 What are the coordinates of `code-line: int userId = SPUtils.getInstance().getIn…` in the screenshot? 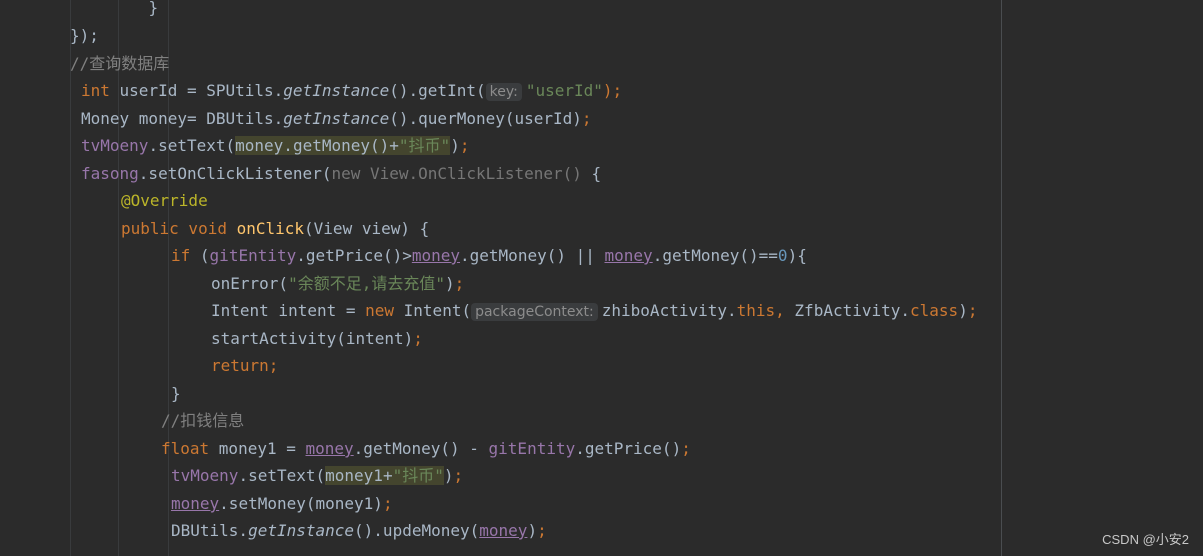 It's located at (351, 91).